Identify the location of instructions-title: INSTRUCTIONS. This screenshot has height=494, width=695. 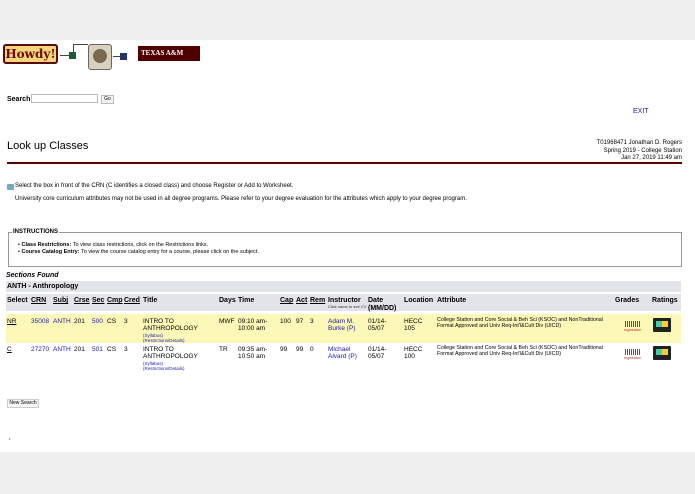
(35, 232).